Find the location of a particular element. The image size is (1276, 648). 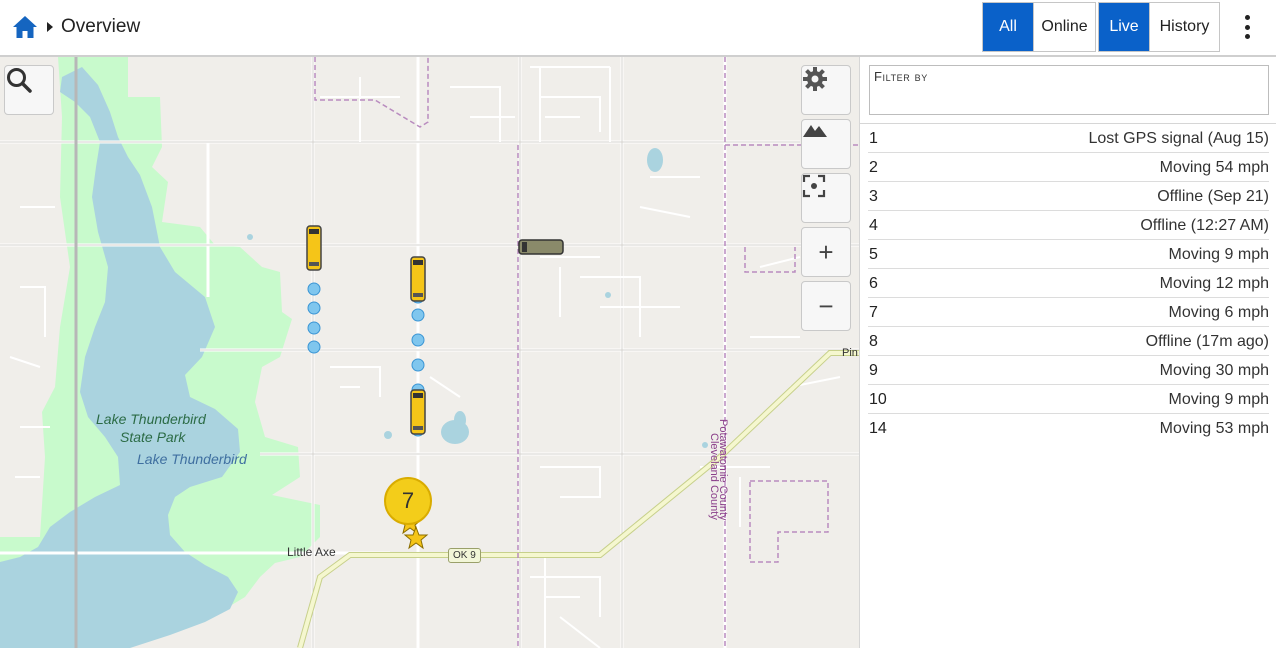

mode-toggle-group: Live History is located at coordinates (1159, 27).